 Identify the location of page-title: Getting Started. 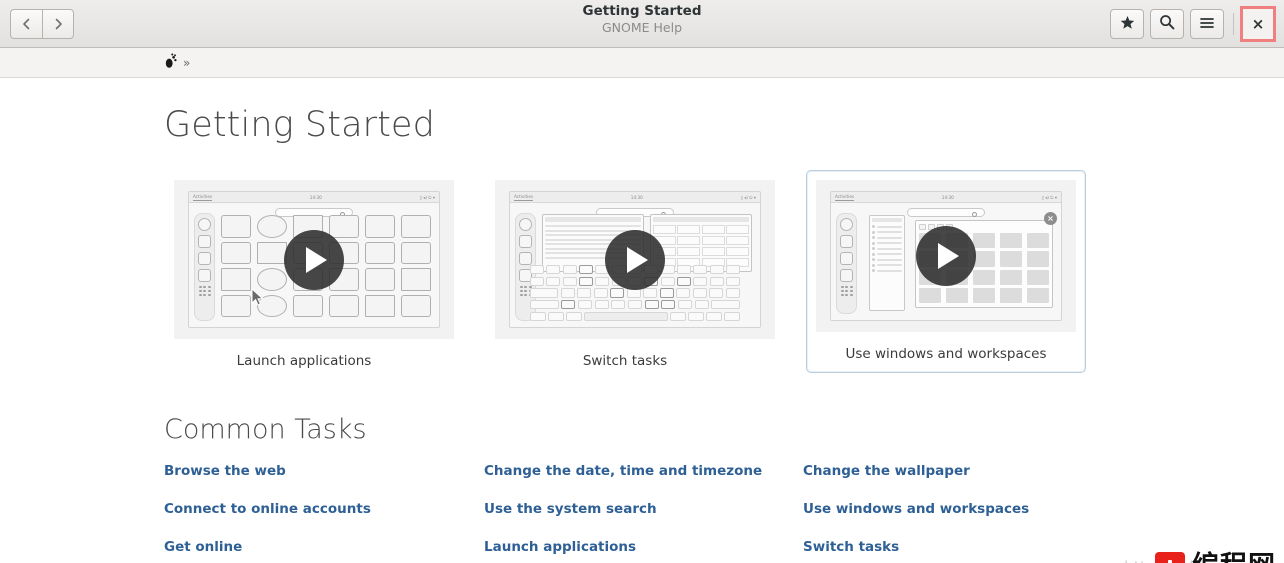
(299, 125).